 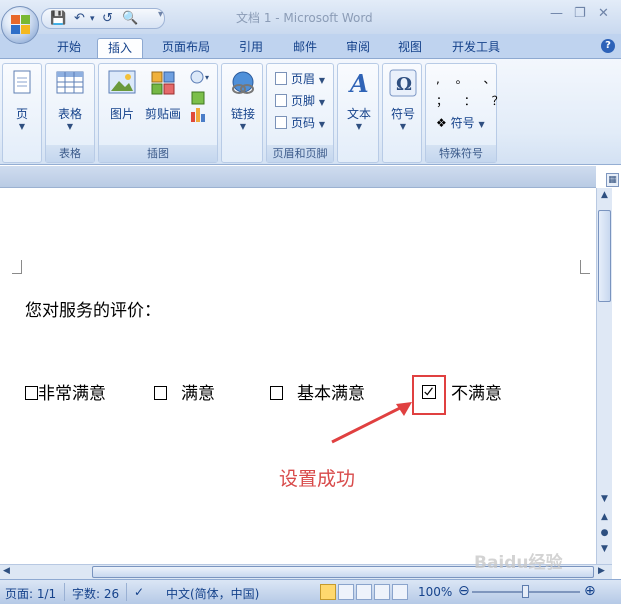 What do you see at coordinates (122, 82) in the screenshot?
I see `picture-icon` at bounding box center [122, 82].